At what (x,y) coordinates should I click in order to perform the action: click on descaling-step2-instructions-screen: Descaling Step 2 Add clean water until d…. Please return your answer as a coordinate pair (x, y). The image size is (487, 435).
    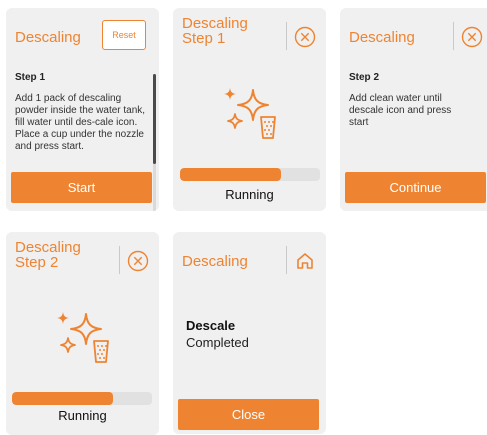
    Looking at the image, I should click on (413, 109).